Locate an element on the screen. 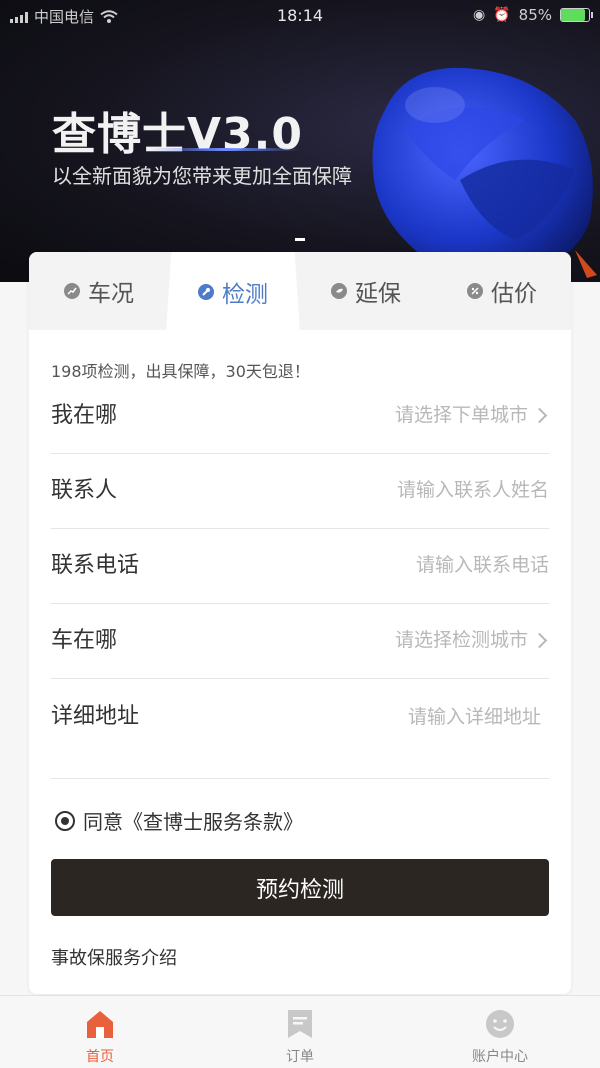  percent-icon is located at coordinates (475, 291).